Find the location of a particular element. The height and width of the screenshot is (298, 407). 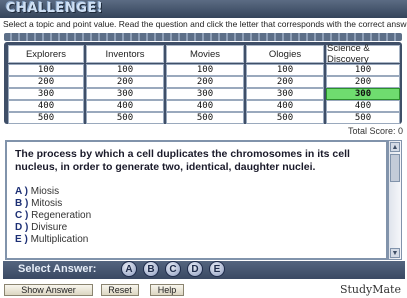

answer-option-c: C ) Regeneration is located at coordinates (53, 216).